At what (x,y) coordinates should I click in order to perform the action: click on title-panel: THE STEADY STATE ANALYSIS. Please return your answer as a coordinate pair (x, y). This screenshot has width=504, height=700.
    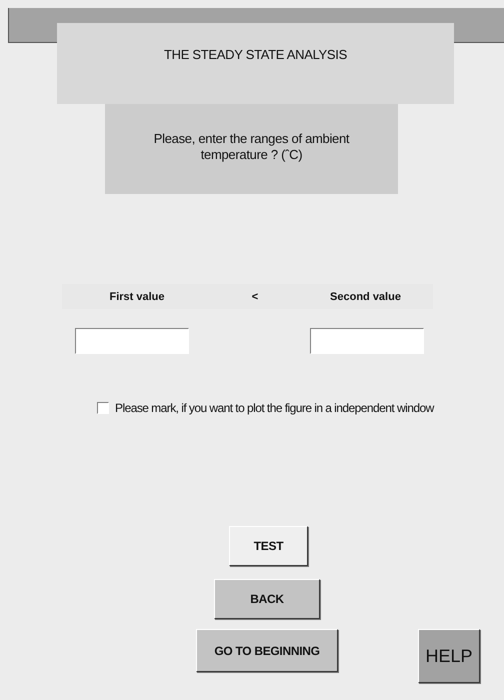
    Looking at the image, I should click on (255, 63).